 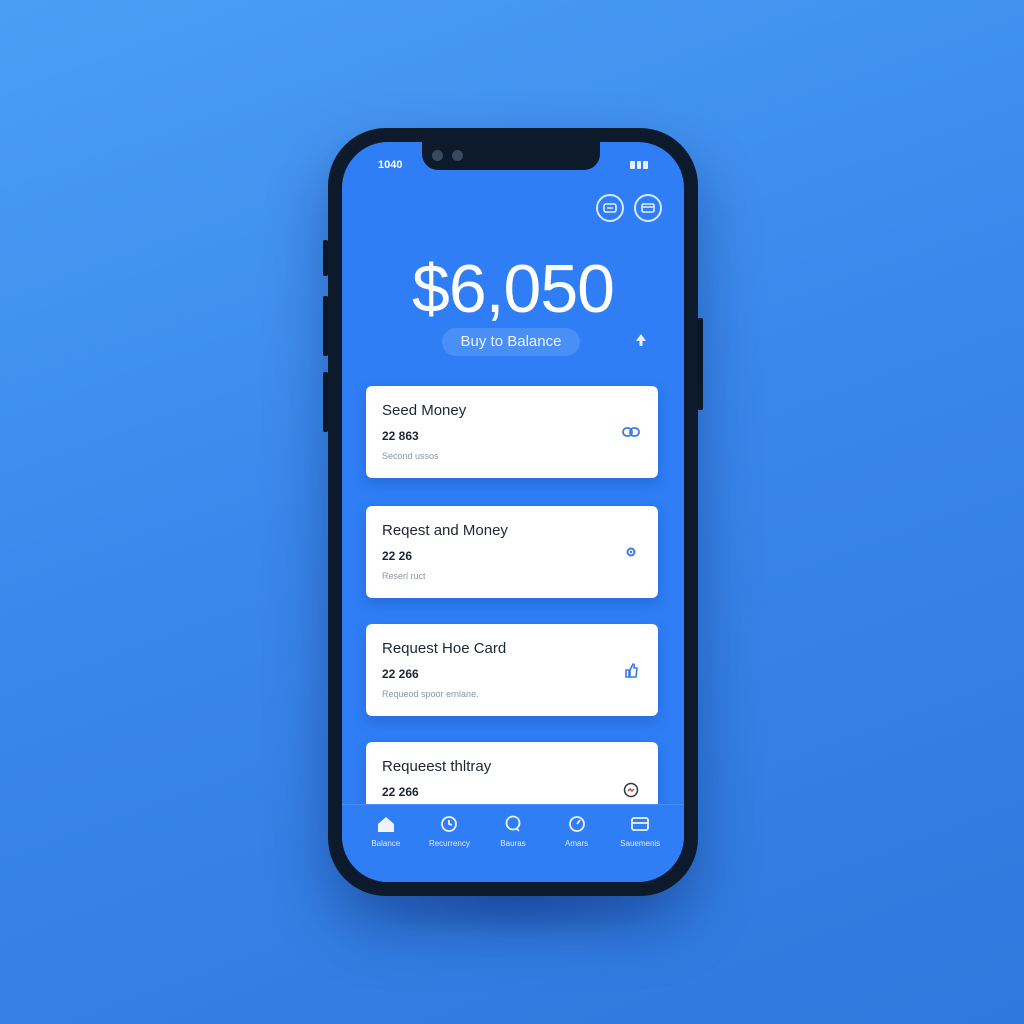 What do you see at coordinates (410, 456) in the screenshot?
I see `card-note: Second ussos` at bounding box center [410, 456].